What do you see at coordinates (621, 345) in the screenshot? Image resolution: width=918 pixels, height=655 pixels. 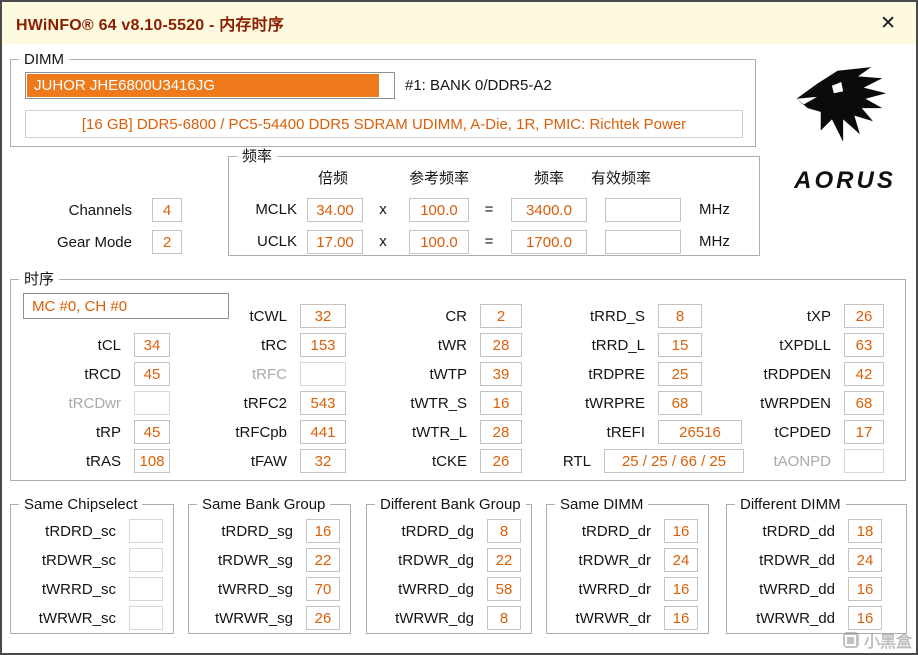 I see `timing-trrd-l: tRRD_L 15` at bounding box center [621, 345].